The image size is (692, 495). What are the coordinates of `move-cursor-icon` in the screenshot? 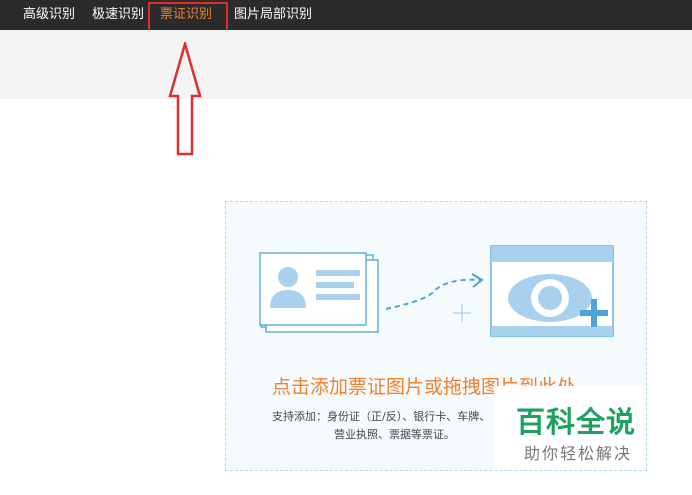 It's located at (462, 313).